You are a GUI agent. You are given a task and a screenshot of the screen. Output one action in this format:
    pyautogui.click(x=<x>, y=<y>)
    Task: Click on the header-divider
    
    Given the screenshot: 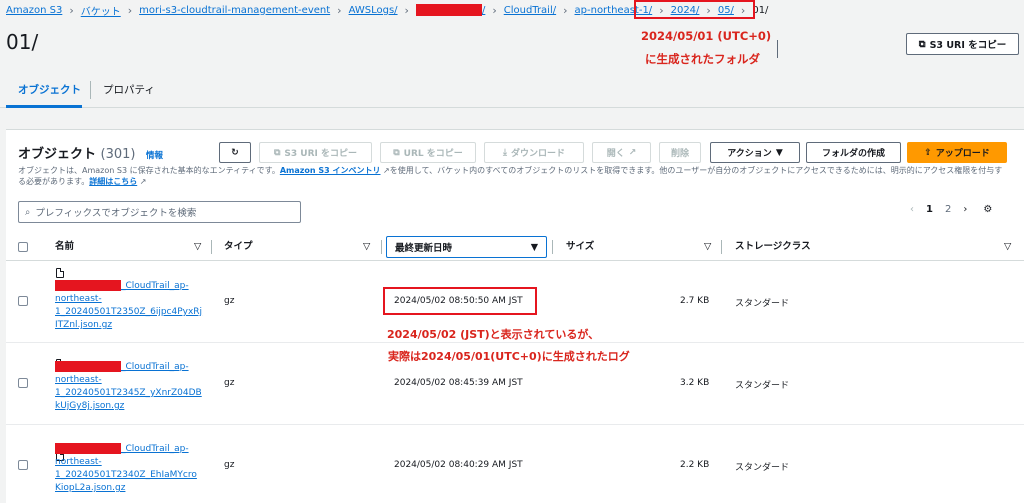 What is the action you would take?
    pyautogui.click(x=515, y=260)
    